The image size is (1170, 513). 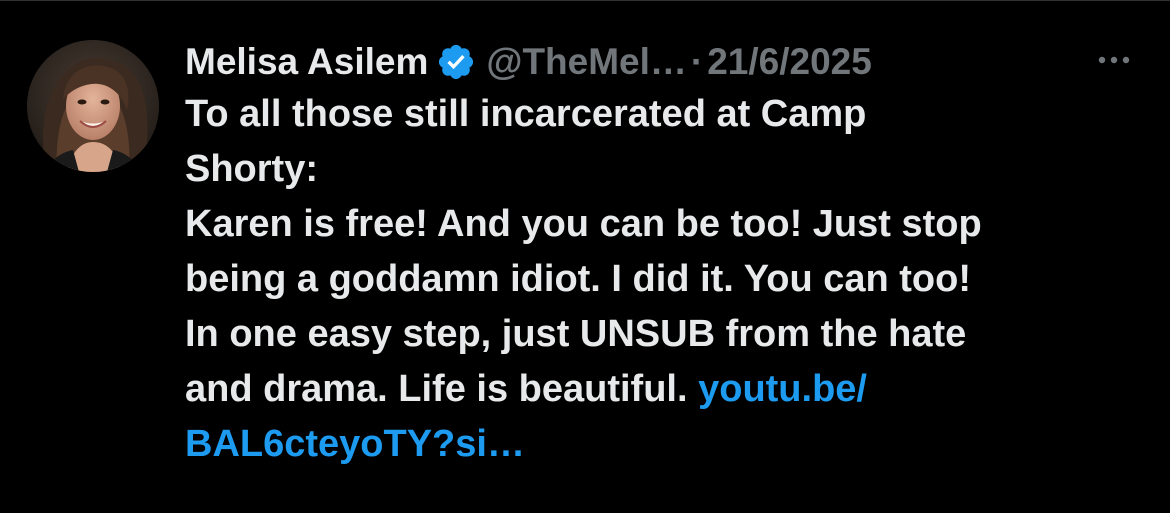 What do you see at coordinates (789, 62) in the screenshot?
I see `tweet-date: 21/6/2025` at bounding box center [789, 62].